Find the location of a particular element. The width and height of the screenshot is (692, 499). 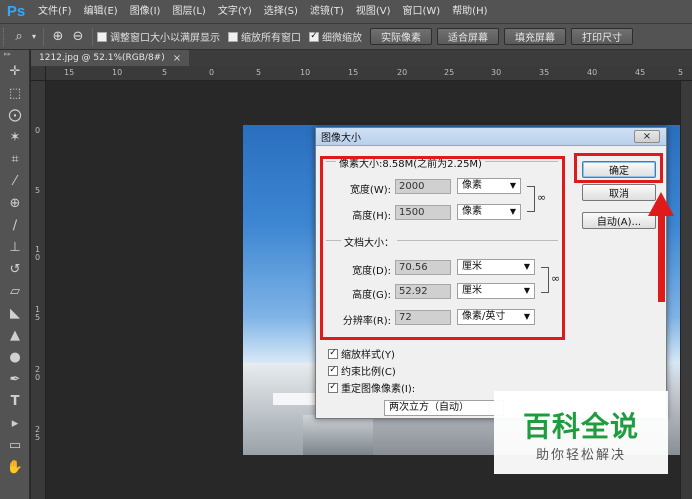

annotation-arrow is located at coordinates (661, 257).